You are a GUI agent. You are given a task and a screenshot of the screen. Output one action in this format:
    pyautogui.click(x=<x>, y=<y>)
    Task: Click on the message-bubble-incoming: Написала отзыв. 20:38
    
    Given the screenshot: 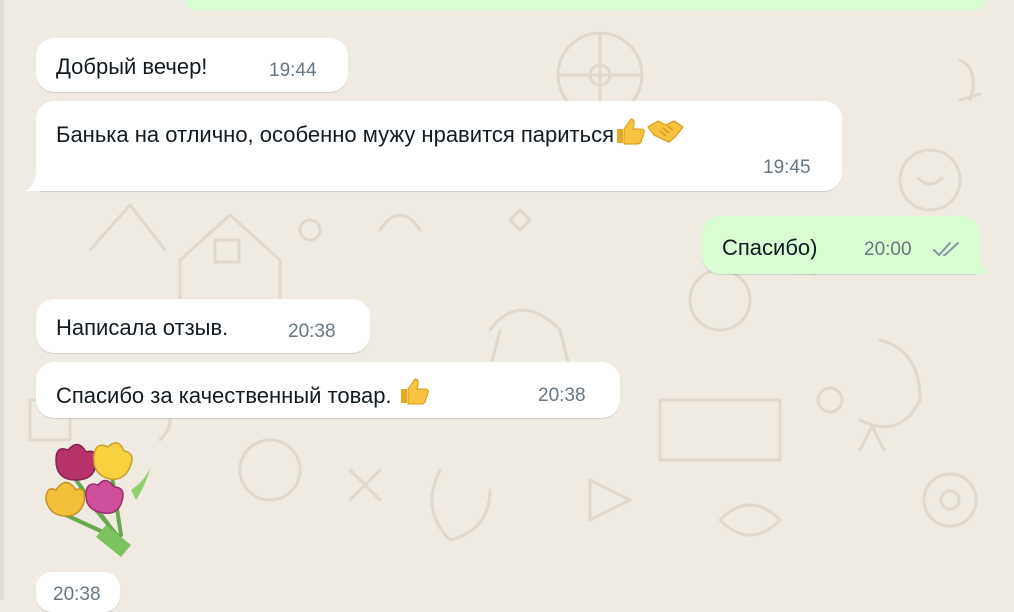 What is the action you would take?
    pyautogui.click(x=203, y=326)
    